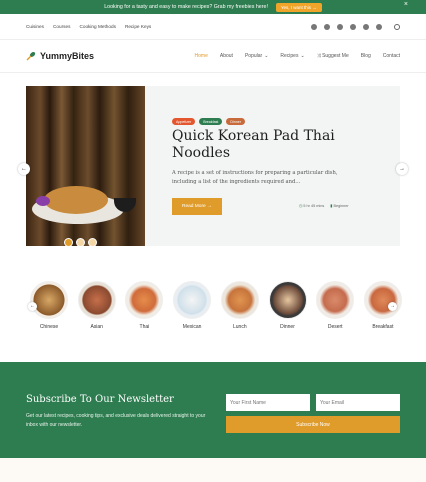  Describe the element at coordinates (402, 169) in the screenshot. I see `hero-next-arrow-icon: →` at that location.